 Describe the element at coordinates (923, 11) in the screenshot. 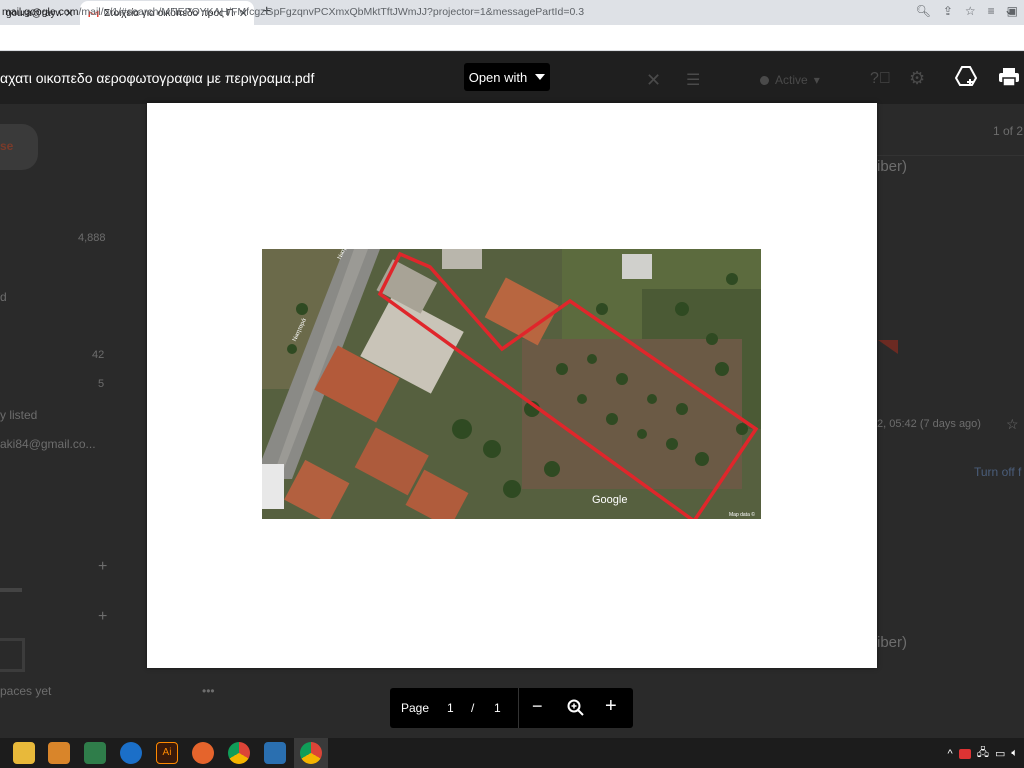

I see `zoom-icon: 🔍︎` at that location.